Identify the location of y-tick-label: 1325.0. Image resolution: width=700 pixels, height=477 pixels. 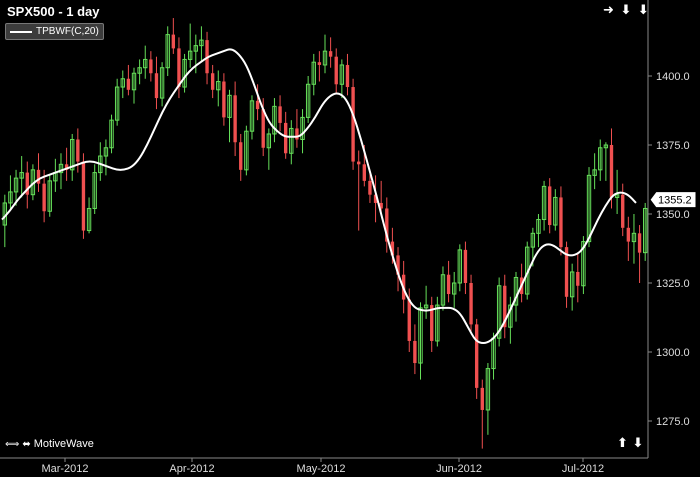
(673, 284).